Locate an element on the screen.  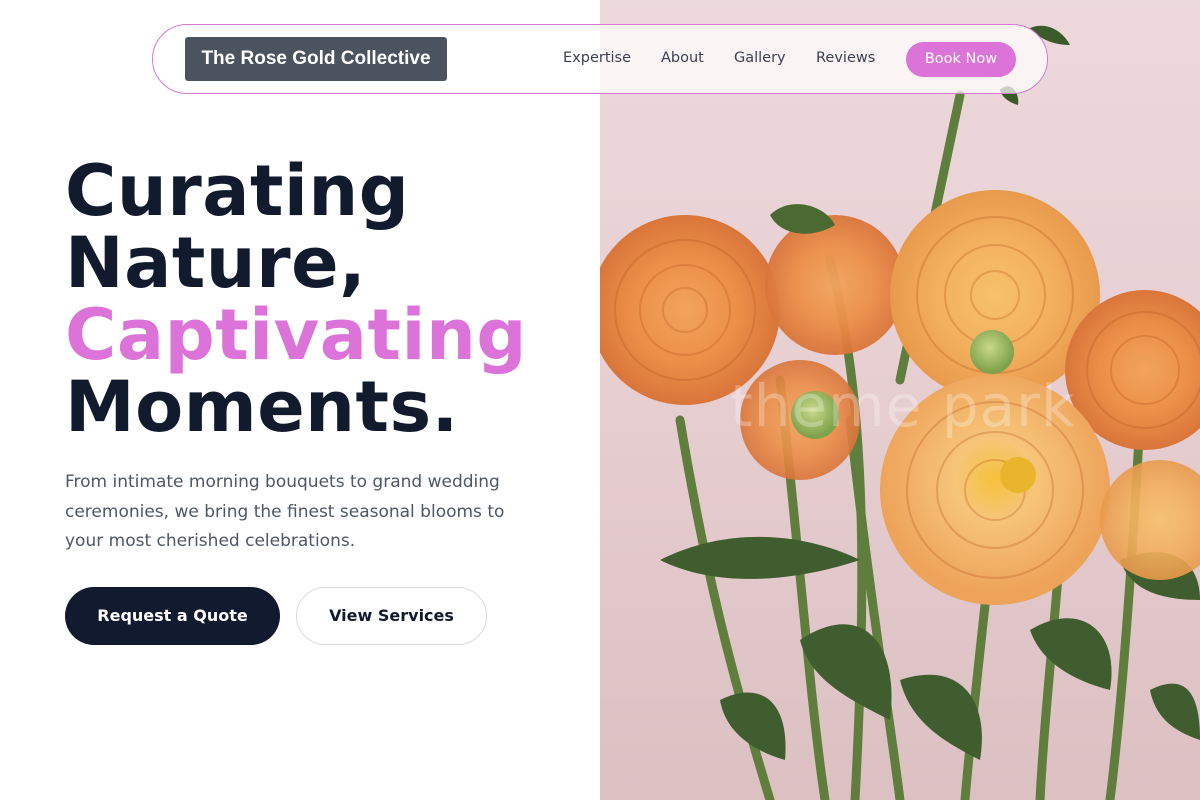
headline-line-1: Curating is located at coordinates (237, 191).